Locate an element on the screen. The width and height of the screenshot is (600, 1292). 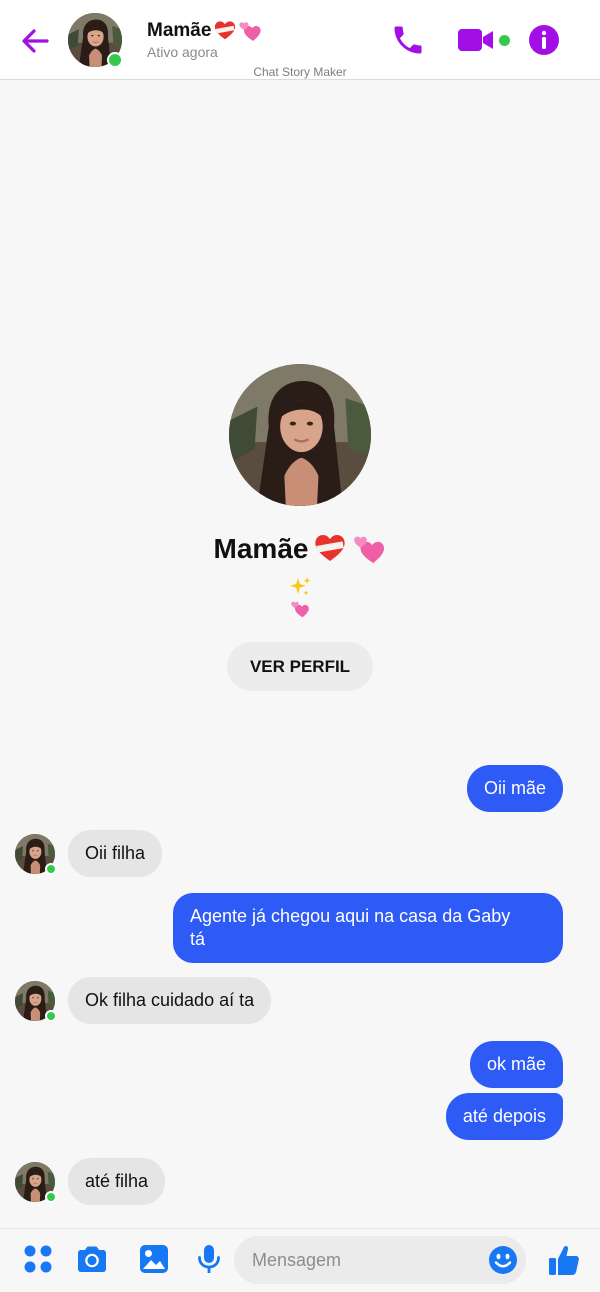
contact-name: Mamãe is located at coordinates (204, 31).